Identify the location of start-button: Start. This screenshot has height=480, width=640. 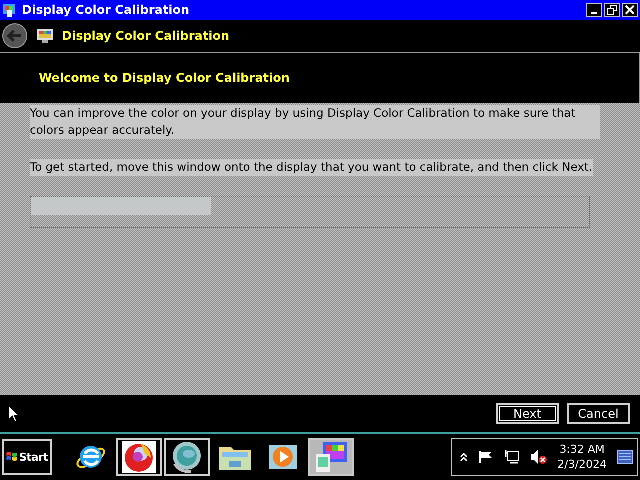
(27, 457).